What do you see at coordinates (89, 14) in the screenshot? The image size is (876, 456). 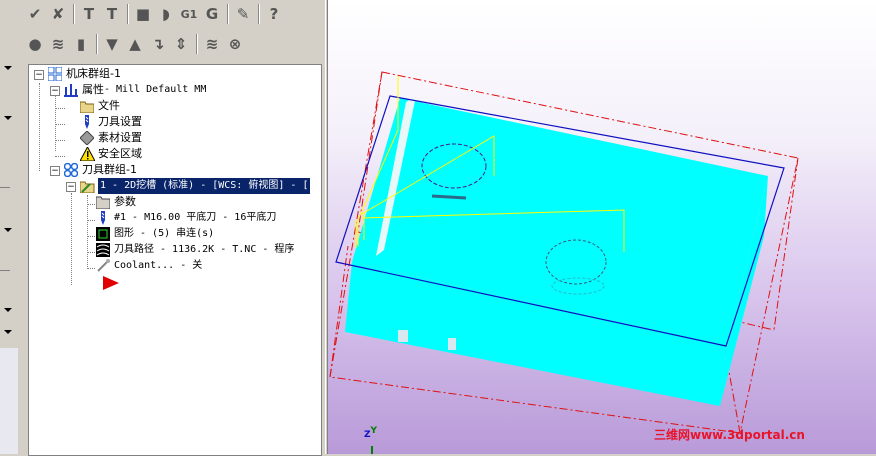 I see `toggle-display-icon: T` at bounding box center [89, 14].